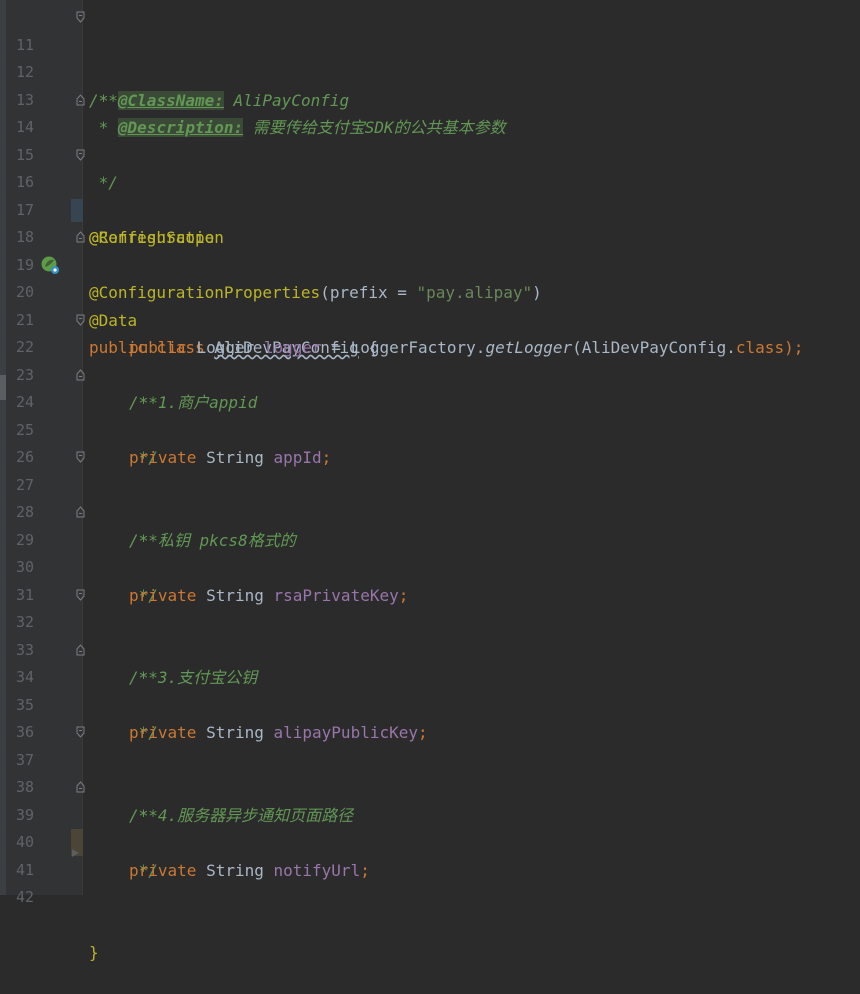 The image size is (860, 994). What do you see at coordinates (77, 210) in the screenshot?
I see `change-marker` at bounding box center [77, 210].